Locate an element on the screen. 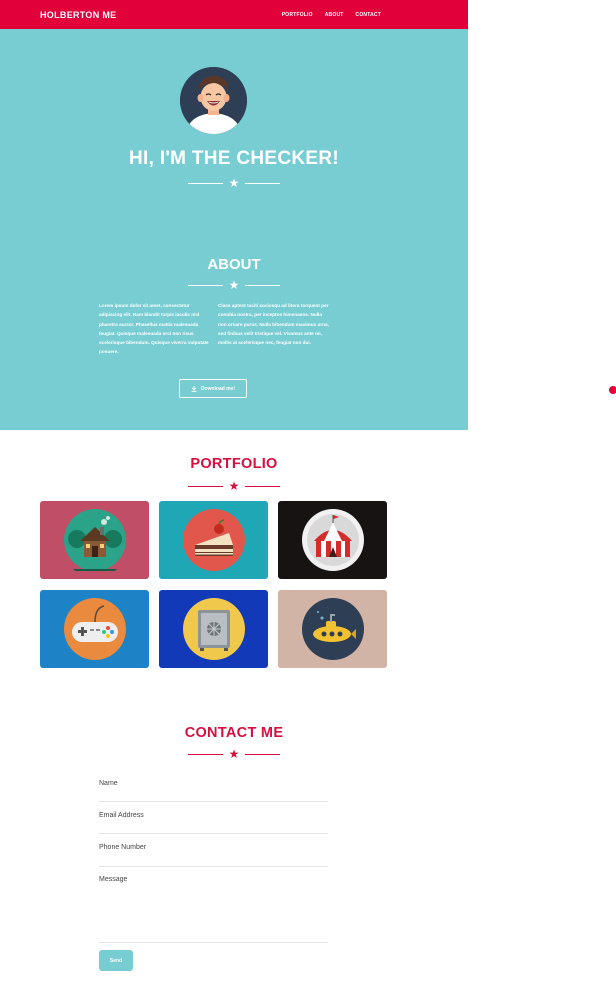  about-title: ABOUT is located at coordinates (234, 264).